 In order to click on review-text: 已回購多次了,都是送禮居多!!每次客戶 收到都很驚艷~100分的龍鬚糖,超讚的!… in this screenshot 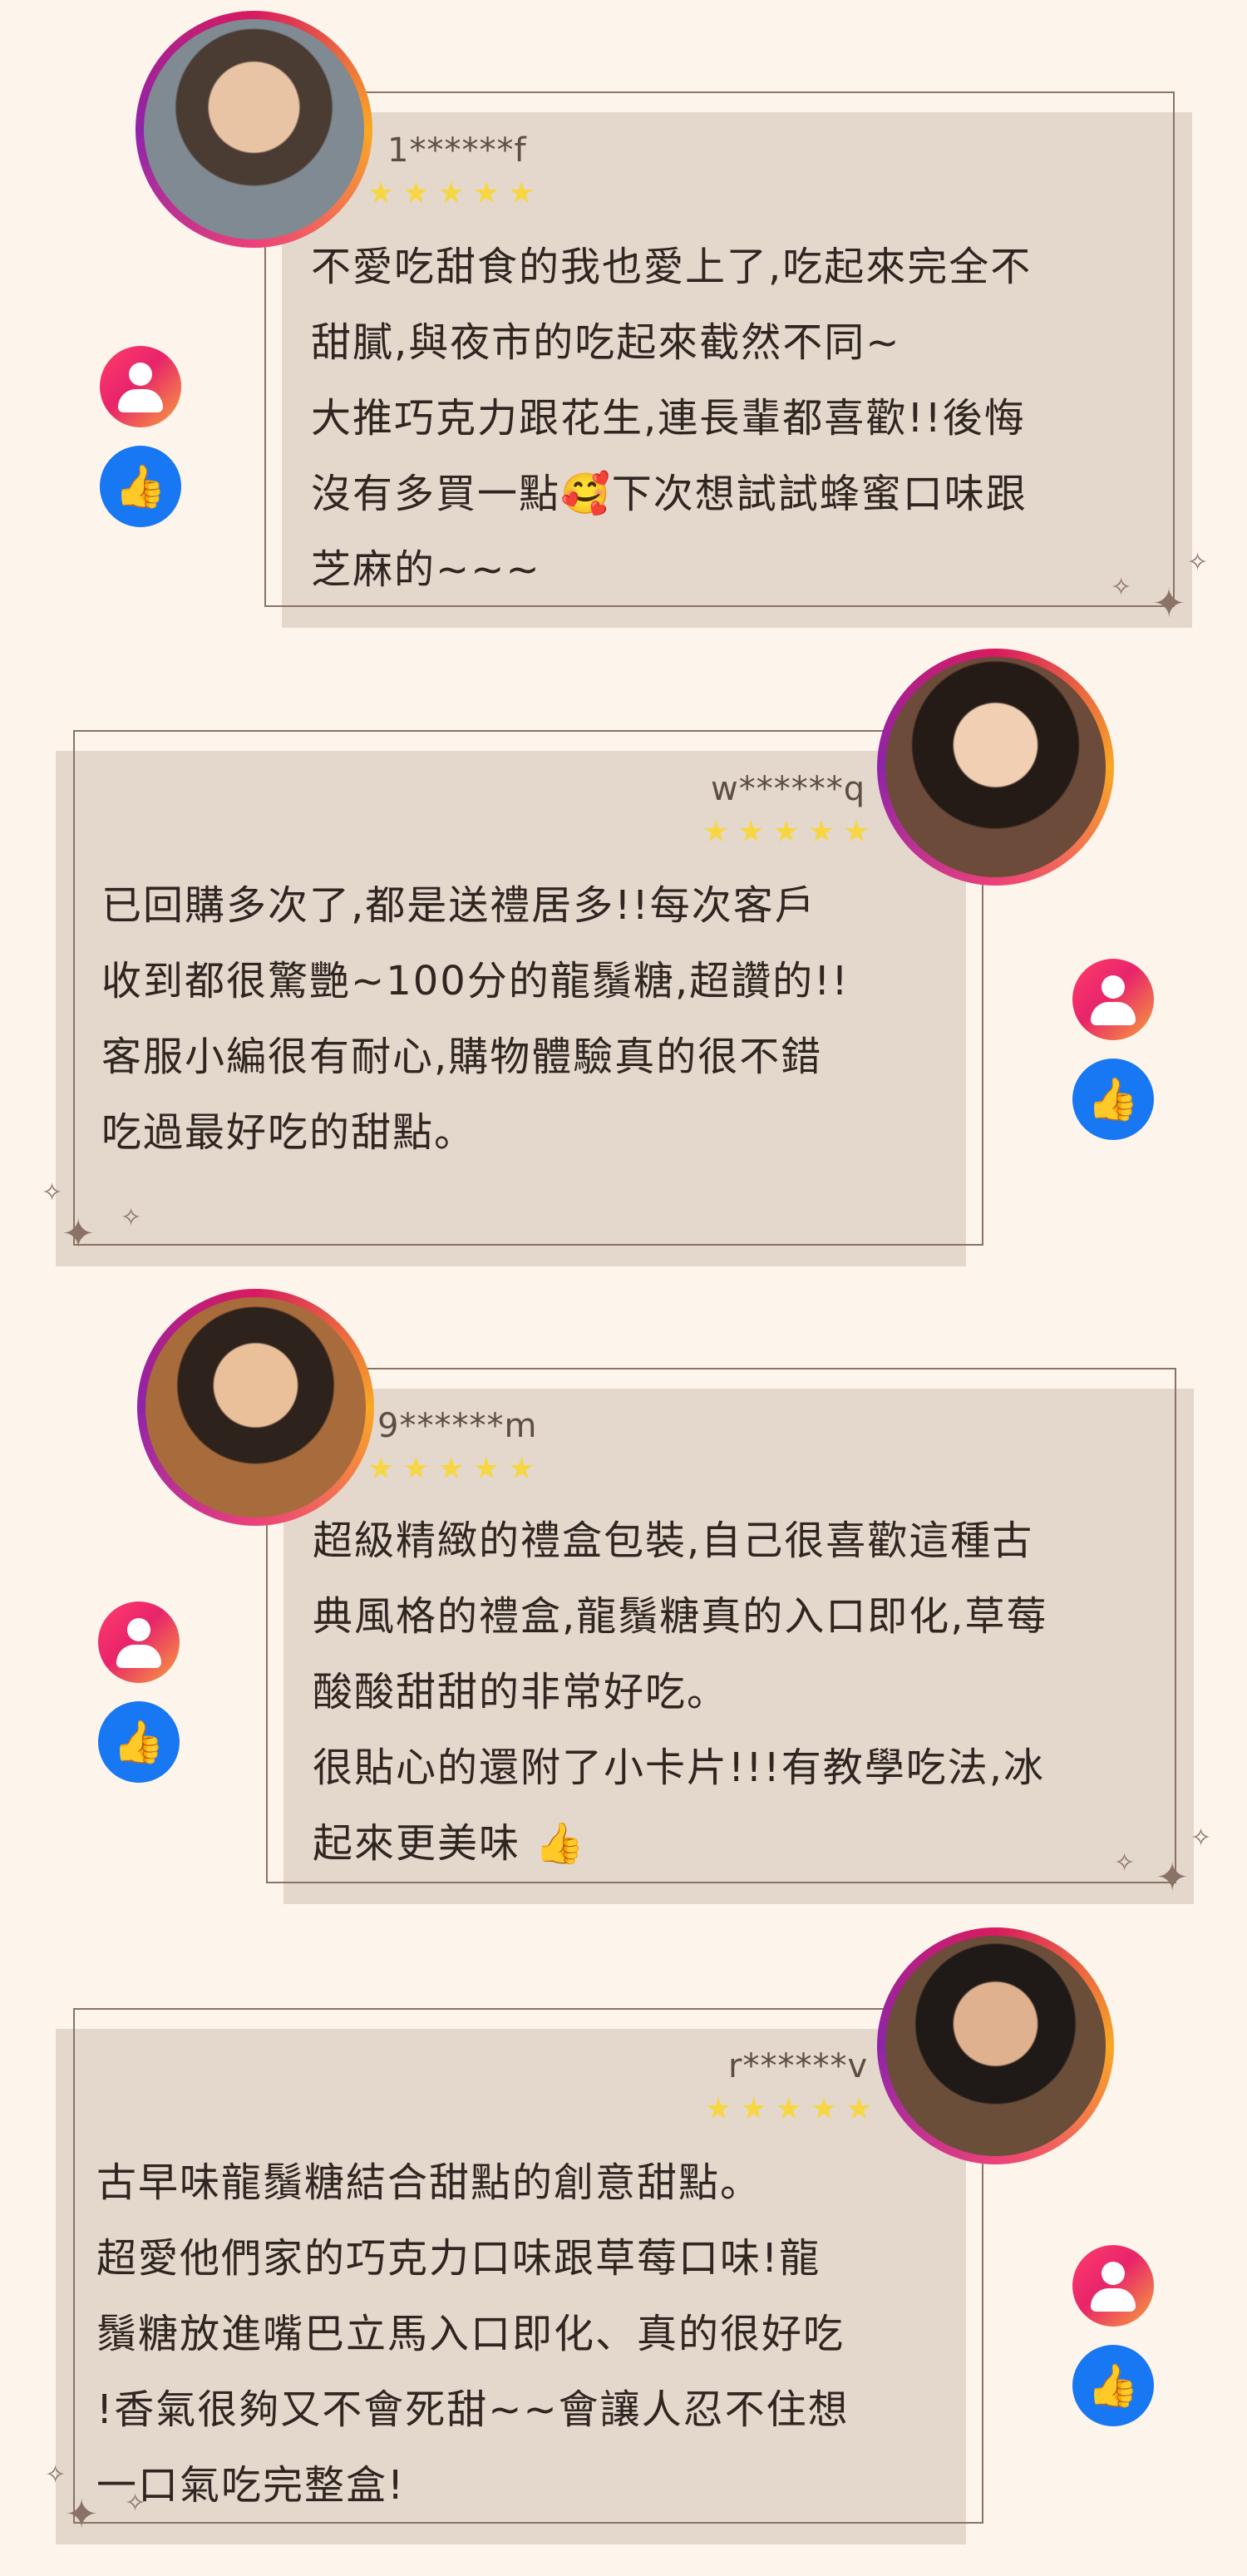, I will do `click(476, 1019)`.